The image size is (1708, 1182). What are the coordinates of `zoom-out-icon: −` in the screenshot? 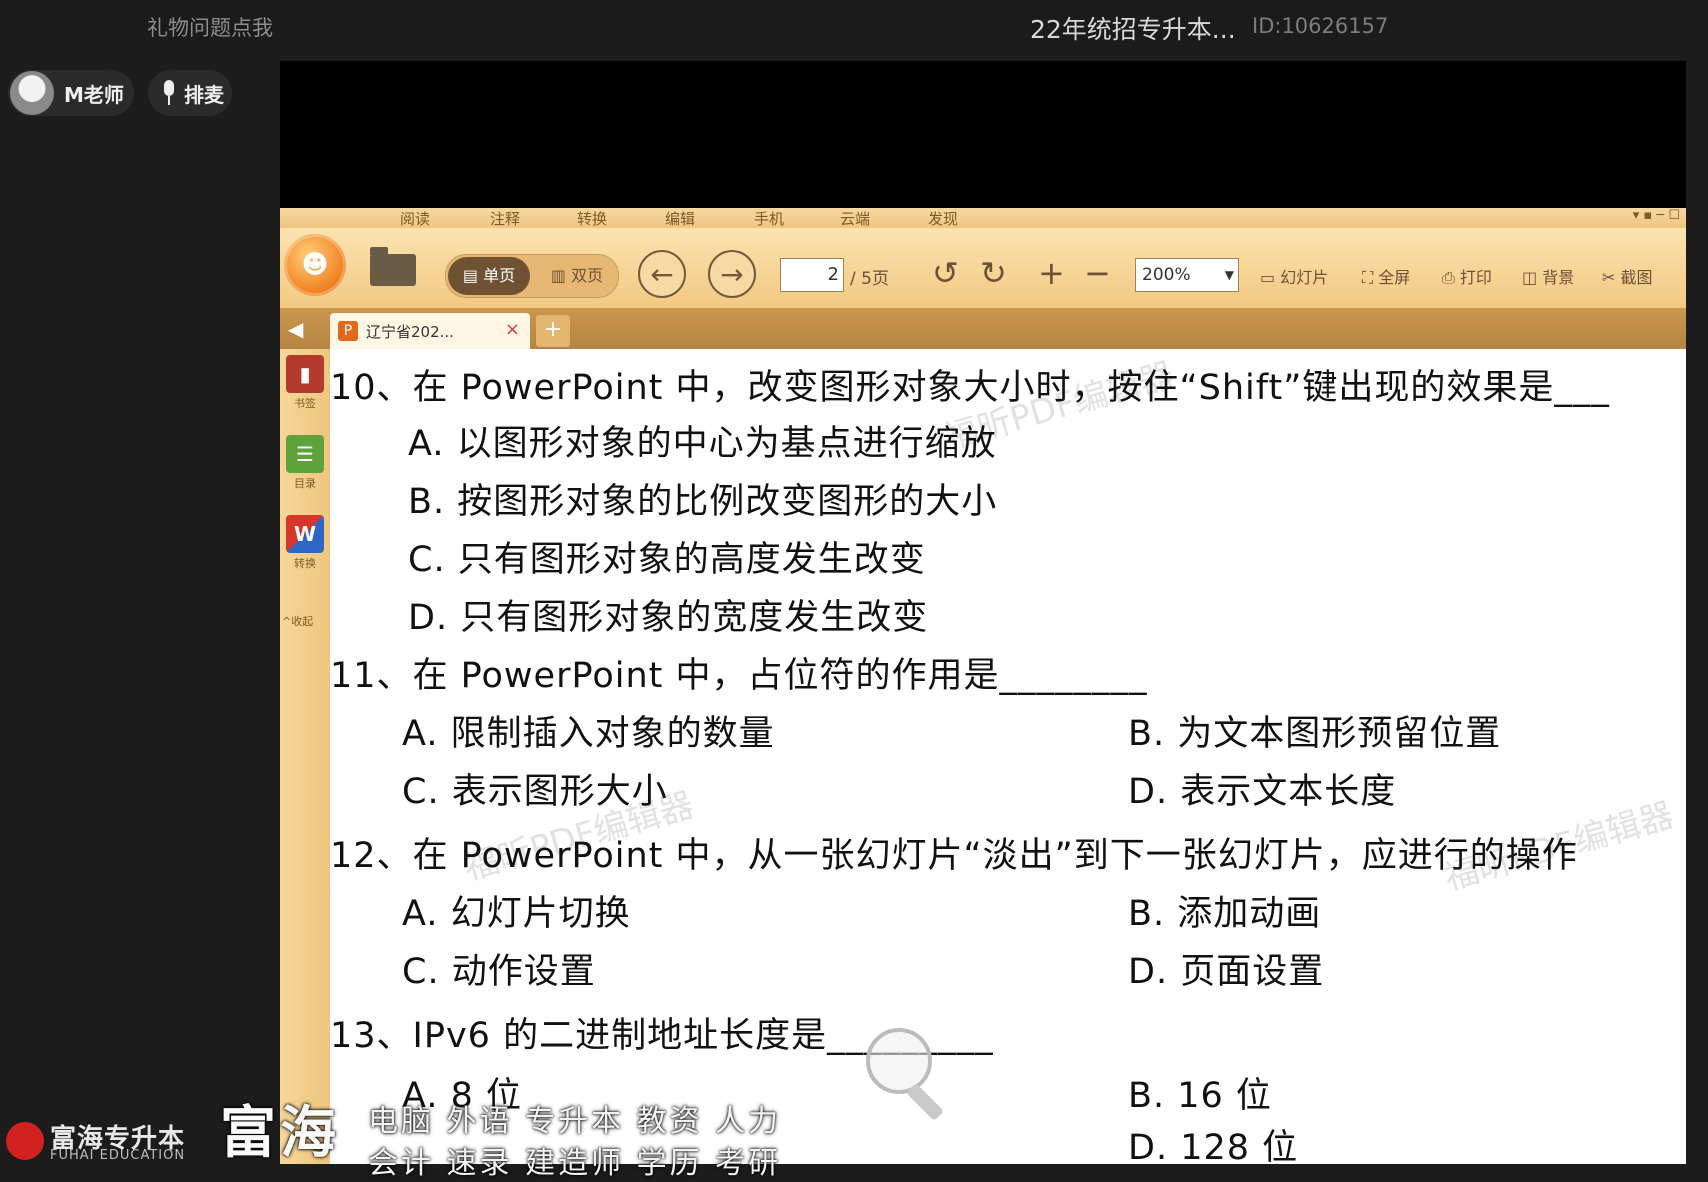 It's located at (1097, 273).